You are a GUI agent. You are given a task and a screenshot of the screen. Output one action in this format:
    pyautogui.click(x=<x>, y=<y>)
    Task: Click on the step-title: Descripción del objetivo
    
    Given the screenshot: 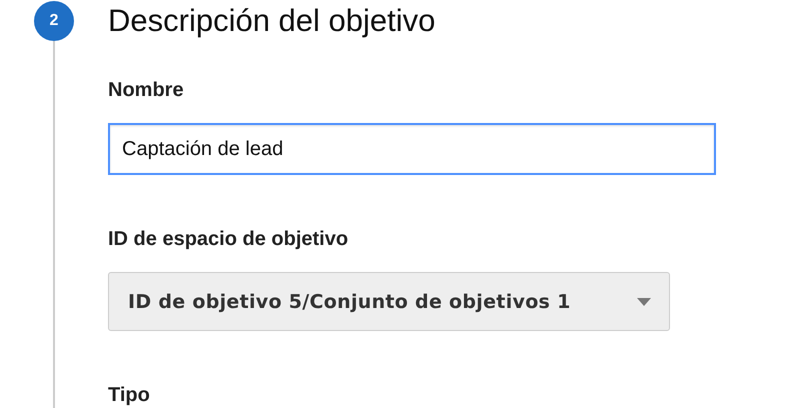 What is the action you would take?
    pyautogui.click(x=272, y=21)
    